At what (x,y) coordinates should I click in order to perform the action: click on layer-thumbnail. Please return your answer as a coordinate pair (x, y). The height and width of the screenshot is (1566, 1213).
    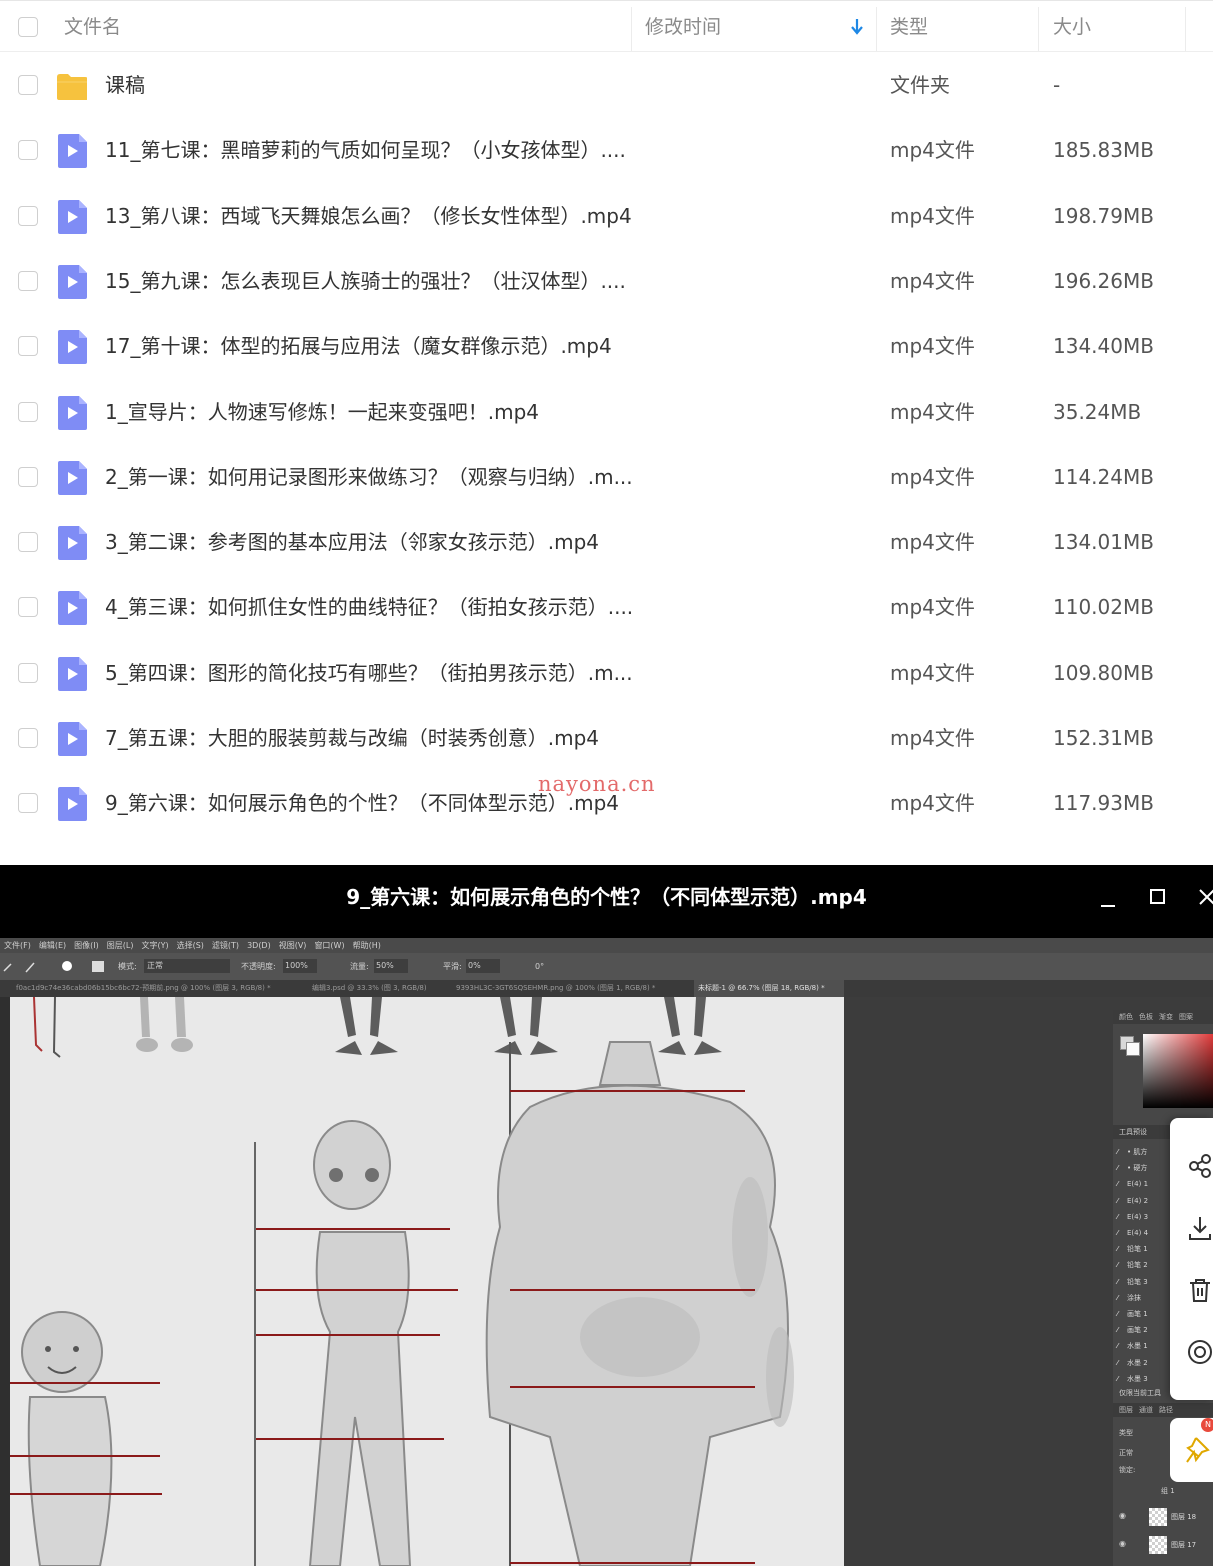
    Looking at the image, I should click on (1158, 1545).